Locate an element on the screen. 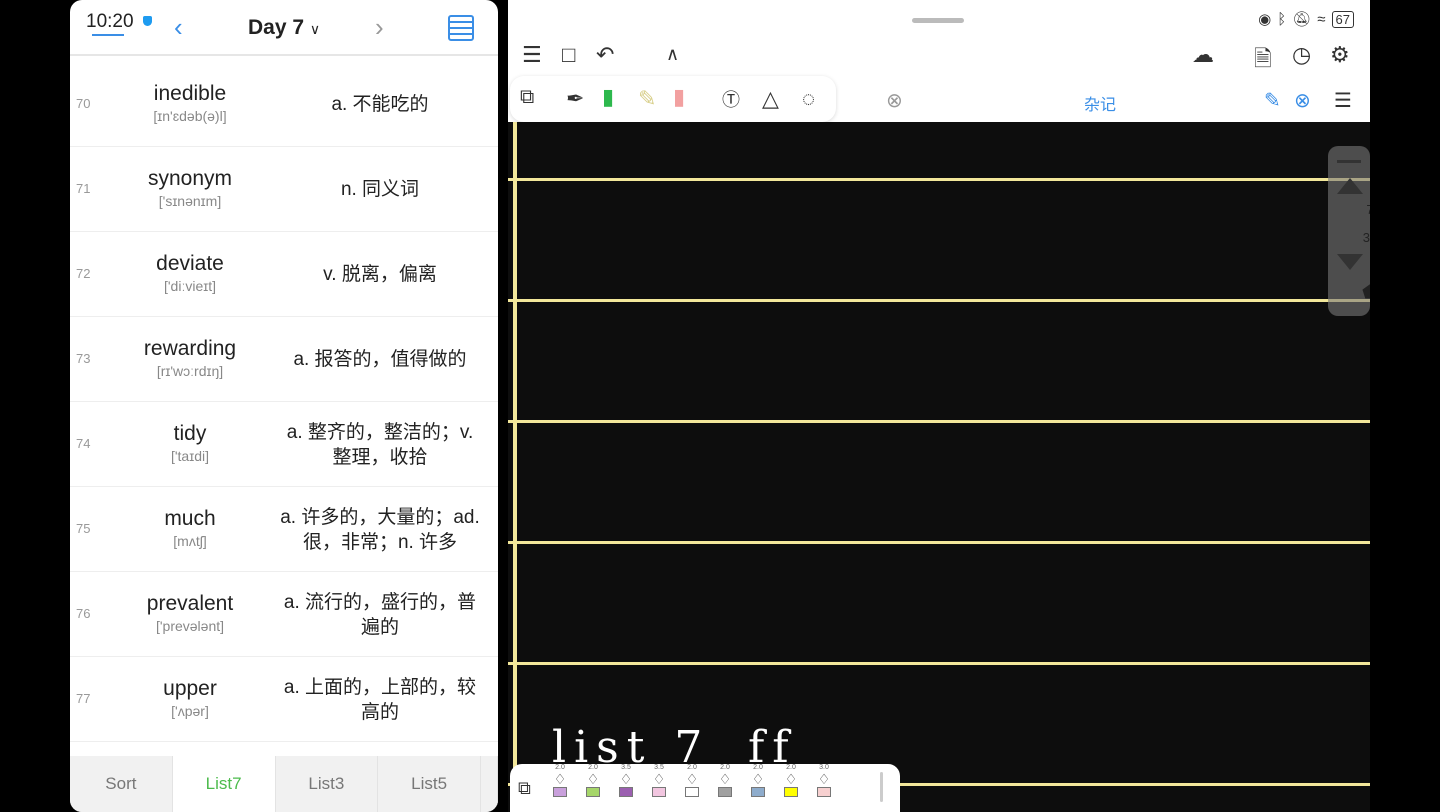  definition-text: a. 流行的，盛行的，普遍的 is located at coordinates (380, 614).